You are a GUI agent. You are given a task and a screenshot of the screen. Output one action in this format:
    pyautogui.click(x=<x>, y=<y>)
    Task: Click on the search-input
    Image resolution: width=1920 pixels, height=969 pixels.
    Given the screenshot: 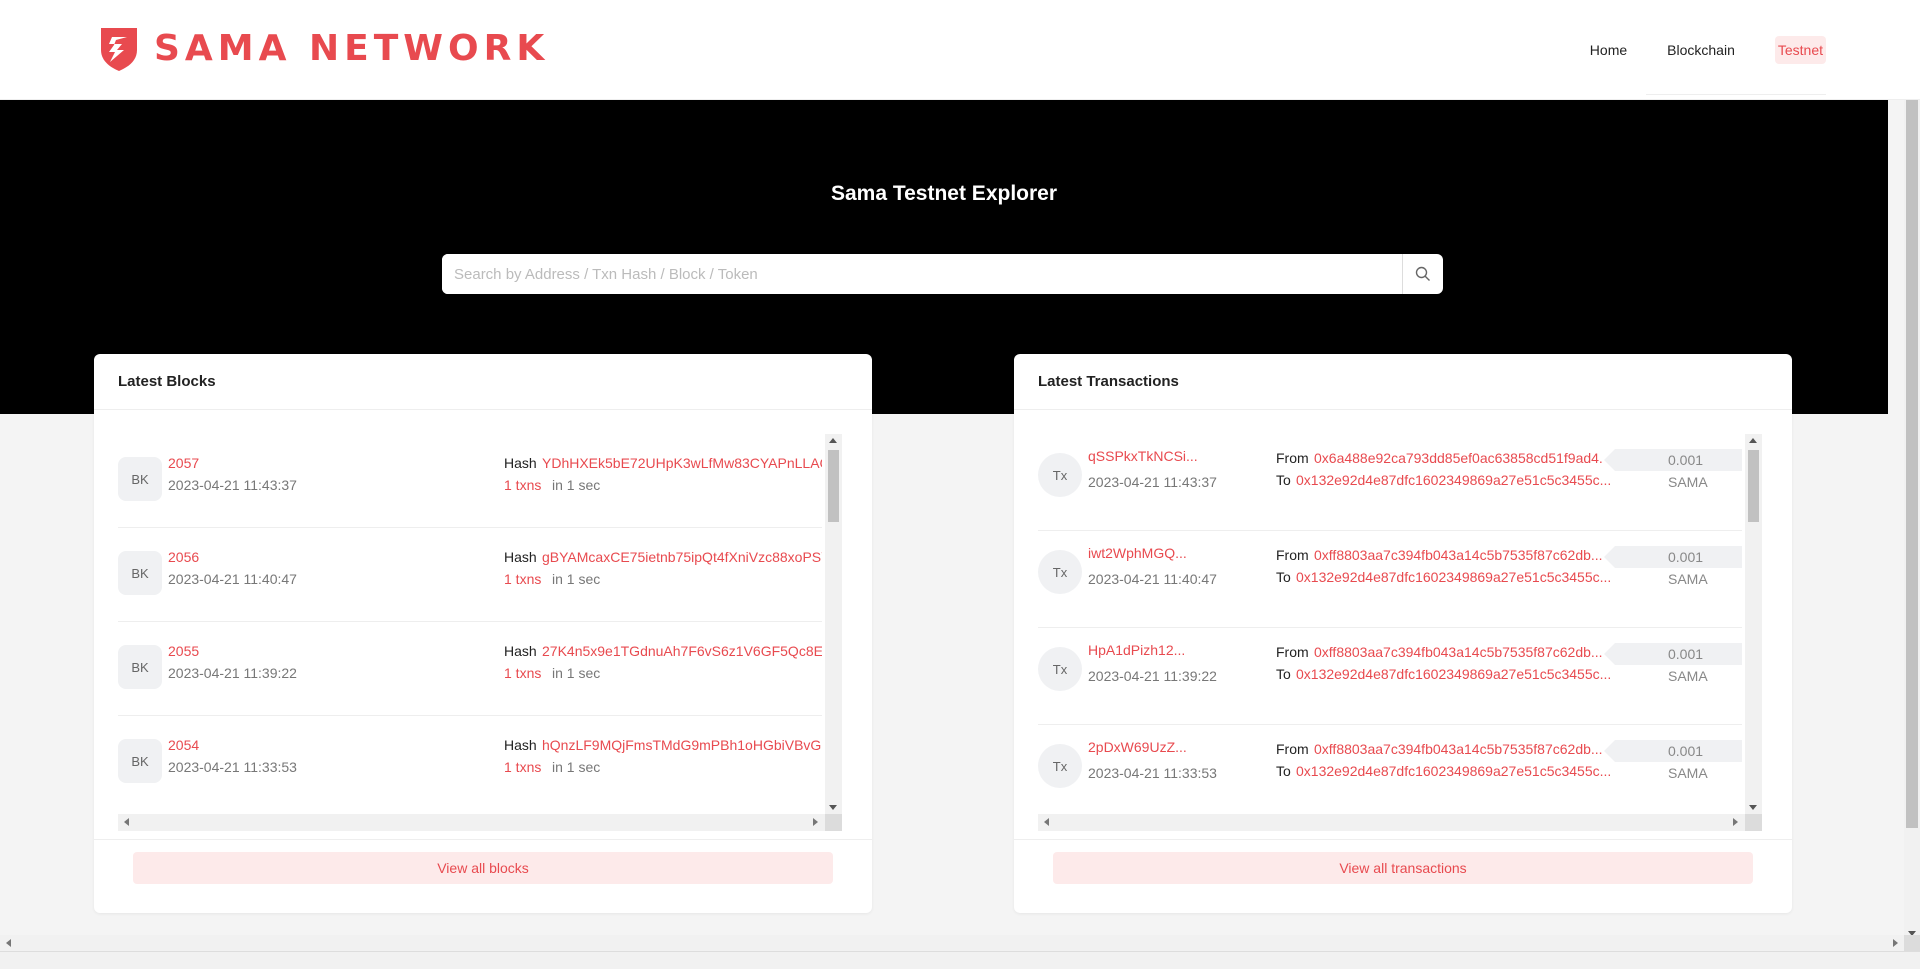 What is the action you would take?
    pyautogui.click(x=922, y=274)
    